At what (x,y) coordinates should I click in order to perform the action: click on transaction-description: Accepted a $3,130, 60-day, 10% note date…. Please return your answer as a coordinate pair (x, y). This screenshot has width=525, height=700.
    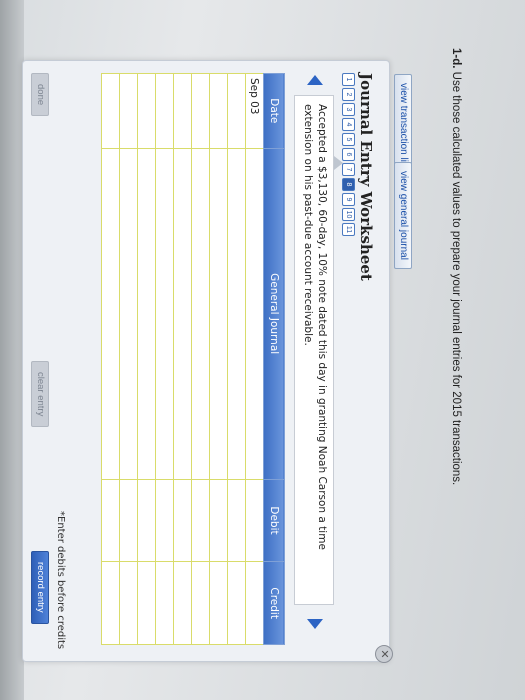
    Looking at the image, I should click on (314, 350).